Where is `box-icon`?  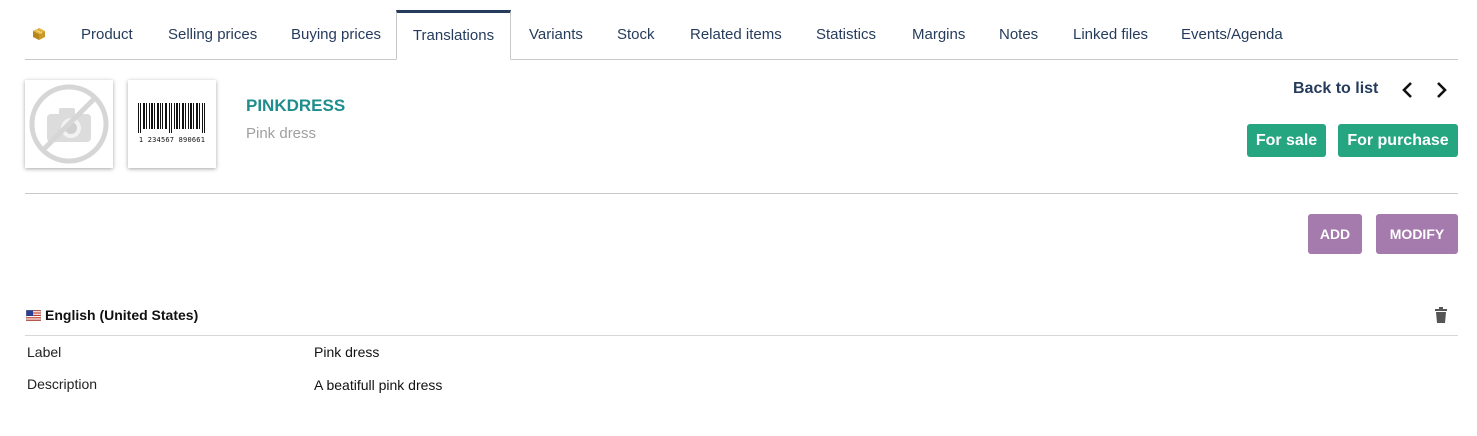
box-icon is located at coordinates (39, 34).